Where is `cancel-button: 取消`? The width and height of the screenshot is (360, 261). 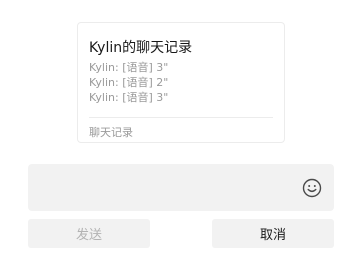
cancel-button: 取消 is located at coordinates (273, 233).